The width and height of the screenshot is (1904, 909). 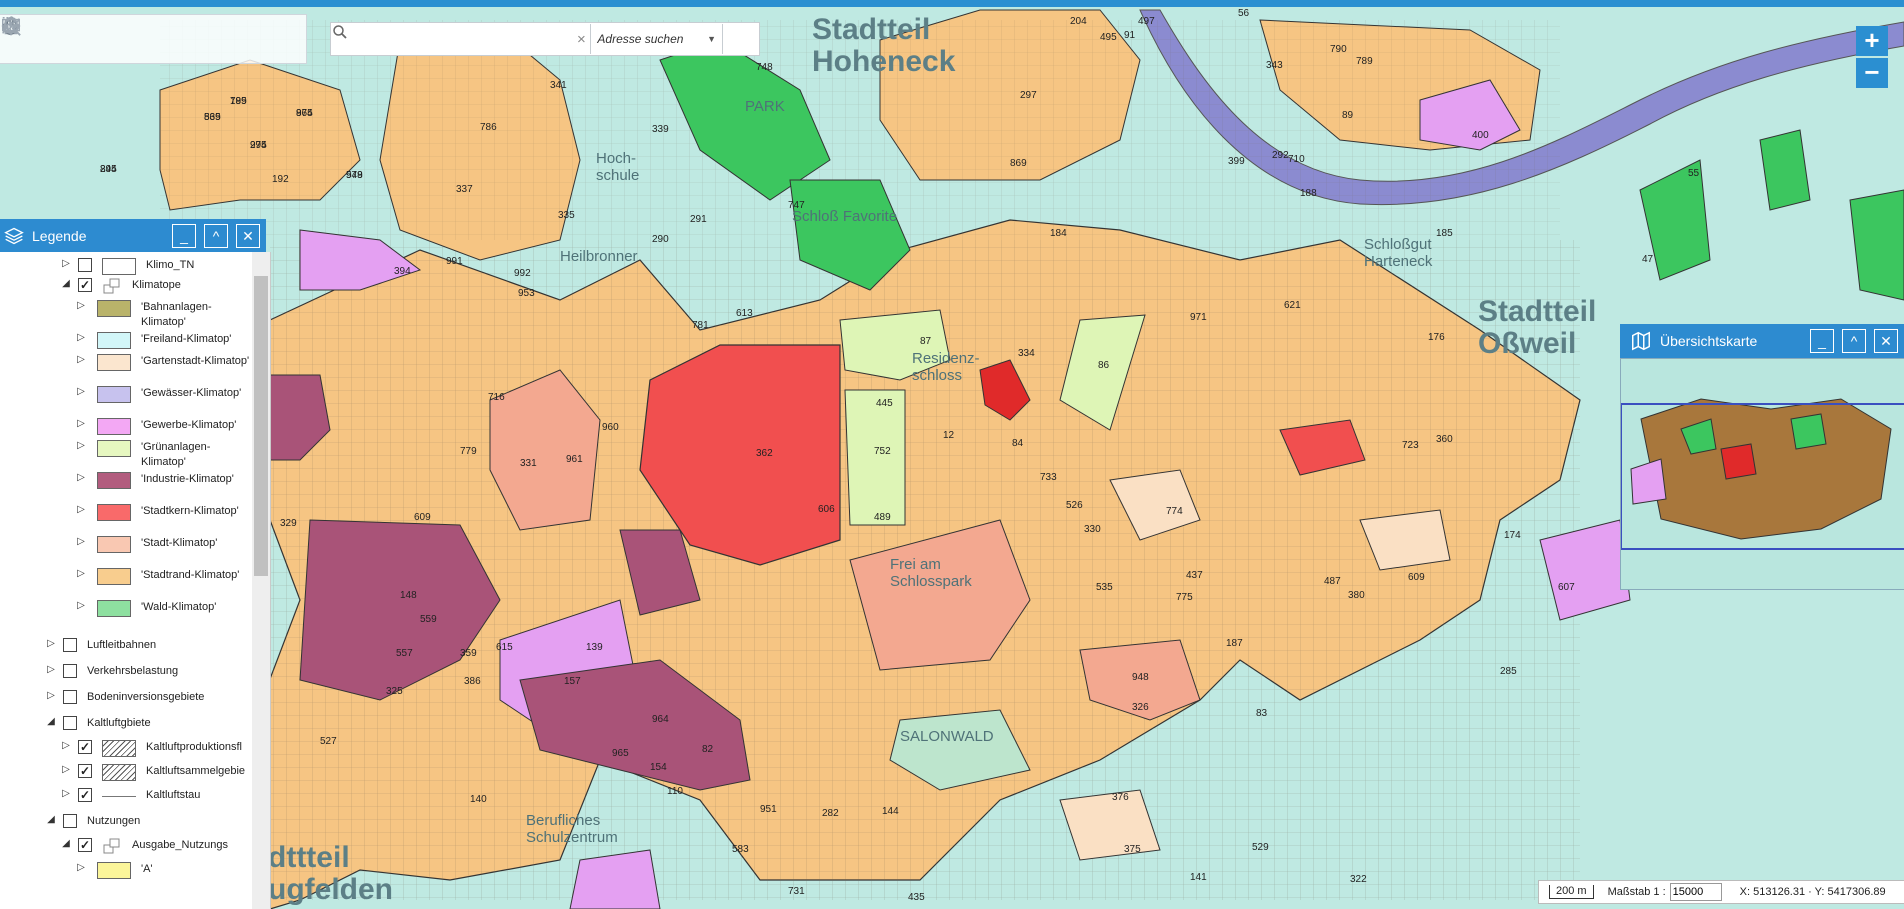 What do you see at coordinates (1872, 41) in the screenshot?
I see `zoom-in-button: +` at bounding box center [1872, 41].